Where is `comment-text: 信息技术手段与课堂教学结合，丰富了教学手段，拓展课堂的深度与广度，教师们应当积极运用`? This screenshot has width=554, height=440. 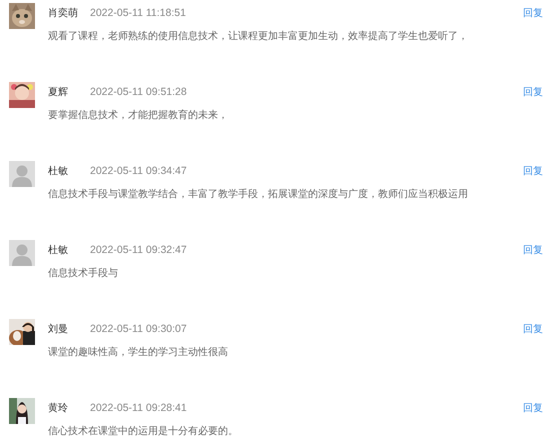
comment-text: 信息技术手段与课堂教学结合，丰富了教学手段，拓展课堂的深度与广度，教师们应当积极运用 is located at coordinates (258, 195).